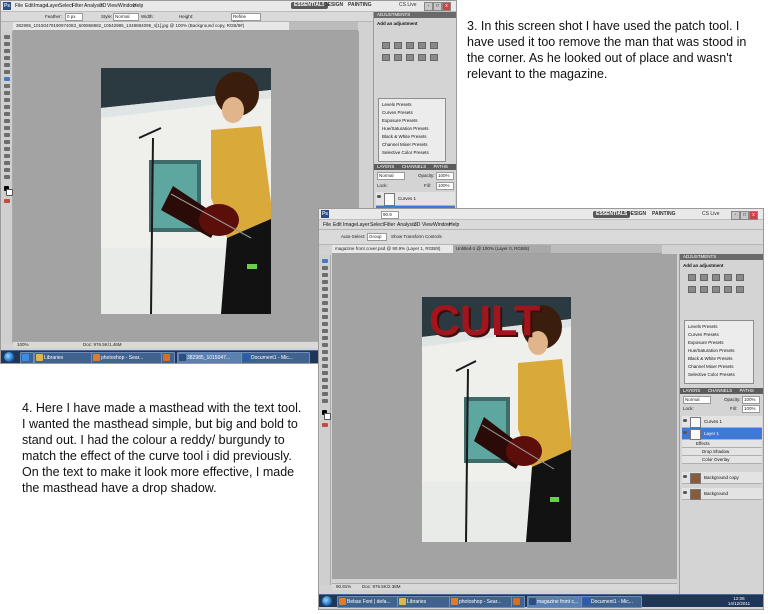  Describe the element at coordinates (703, 334) in the screenshot. I see `preset-item: Curves Presets` at that location.